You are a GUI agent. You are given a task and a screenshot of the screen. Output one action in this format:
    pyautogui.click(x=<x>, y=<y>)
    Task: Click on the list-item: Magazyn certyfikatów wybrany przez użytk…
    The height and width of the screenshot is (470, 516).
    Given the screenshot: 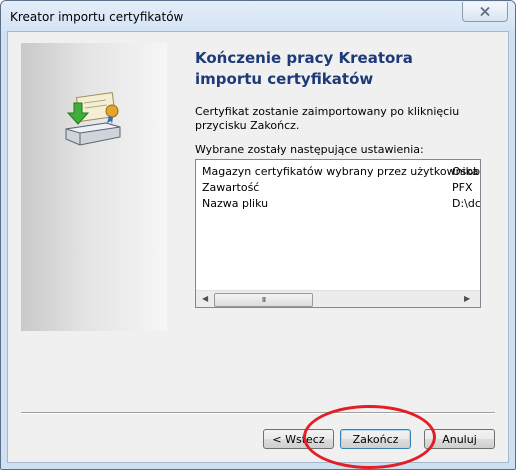 What is the action you would take?
    pyautogui.click(x=338, y=172)
    